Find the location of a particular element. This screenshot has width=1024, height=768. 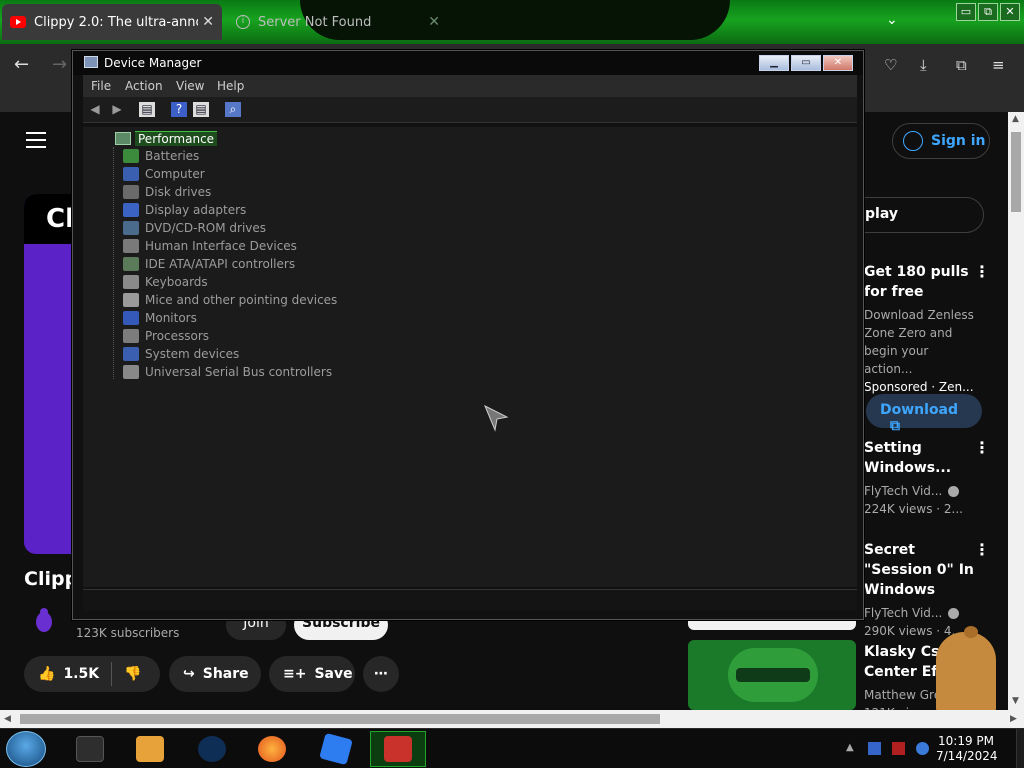

device-category-label: Computer is located at coordinates (175, 174).